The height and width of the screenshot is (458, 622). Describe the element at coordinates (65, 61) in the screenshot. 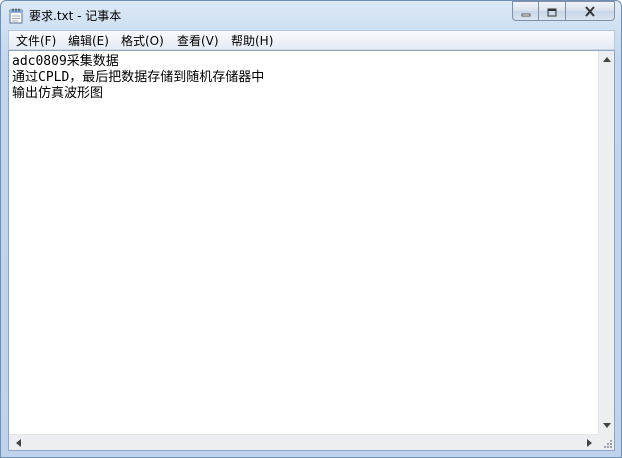

I see `text-line: adc0809采集数据` at that location.